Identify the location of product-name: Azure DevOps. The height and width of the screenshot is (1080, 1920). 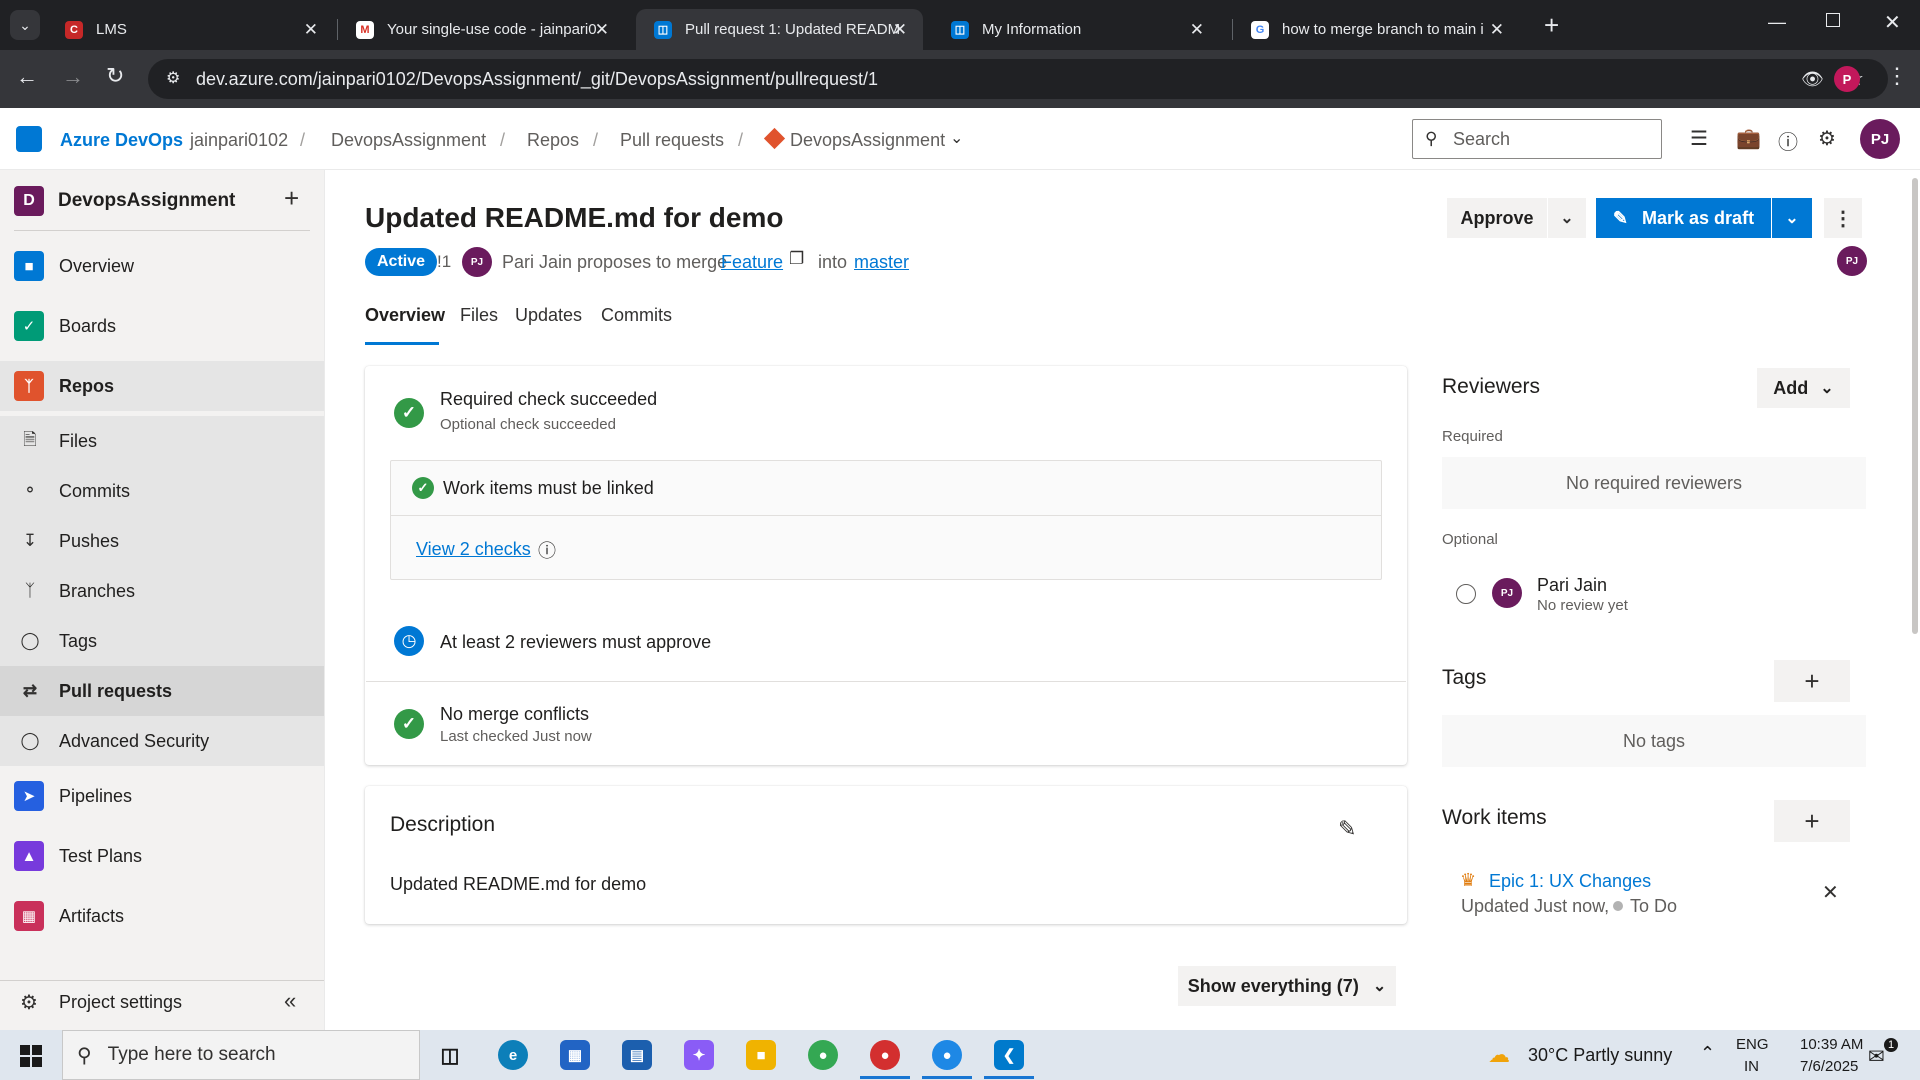
(121, 140).